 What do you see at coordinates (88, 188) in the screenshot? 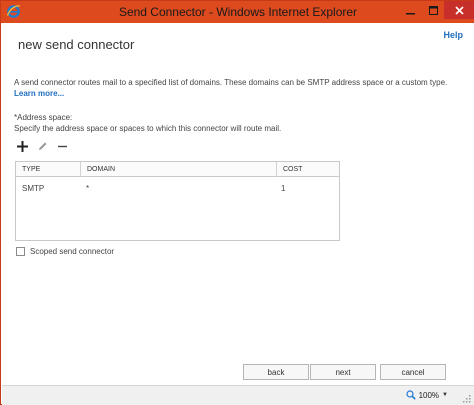
I see `cell-domain: *` at bounding box center [88, 188].